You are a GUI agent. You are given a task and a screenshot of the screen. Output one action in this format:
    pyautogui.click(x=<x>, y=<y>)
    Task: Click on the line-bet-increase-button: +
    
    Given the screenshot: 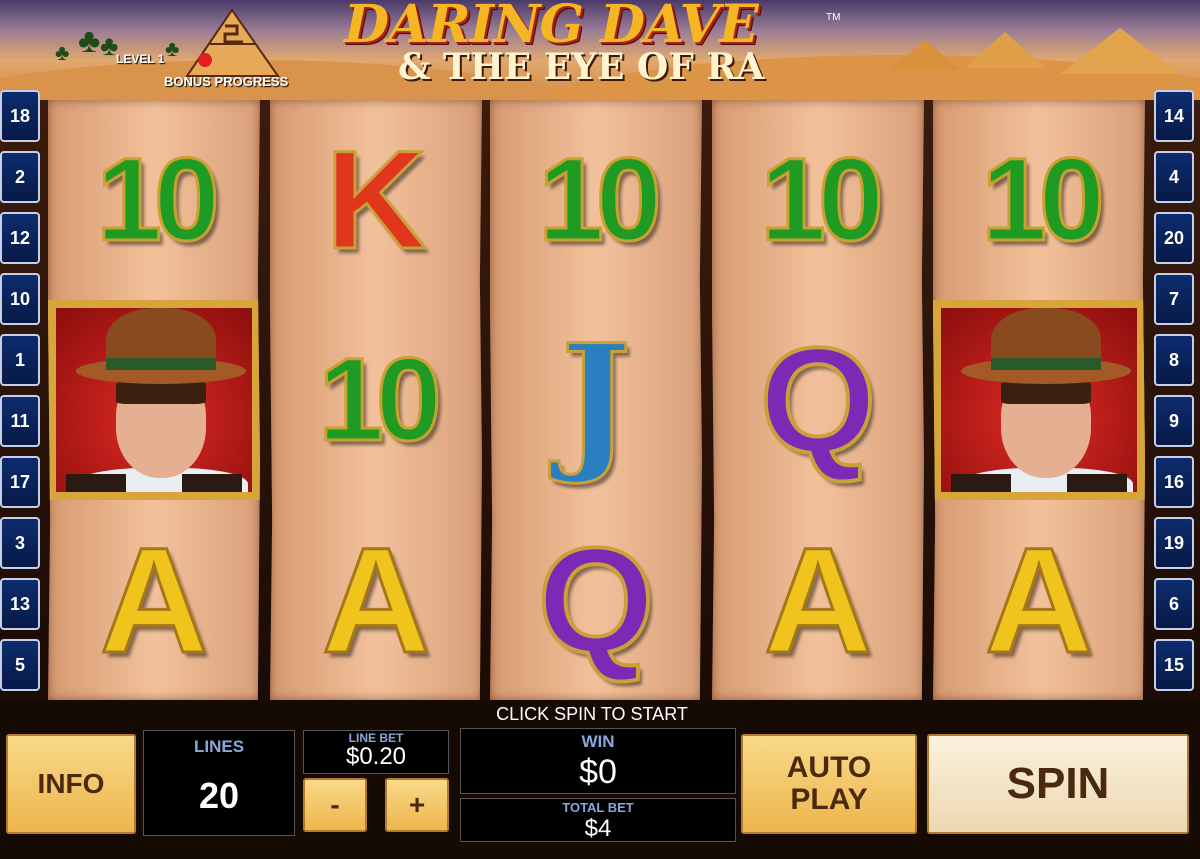 What is the action you would take?
    pyautogui.click(x=417, y=805)
    